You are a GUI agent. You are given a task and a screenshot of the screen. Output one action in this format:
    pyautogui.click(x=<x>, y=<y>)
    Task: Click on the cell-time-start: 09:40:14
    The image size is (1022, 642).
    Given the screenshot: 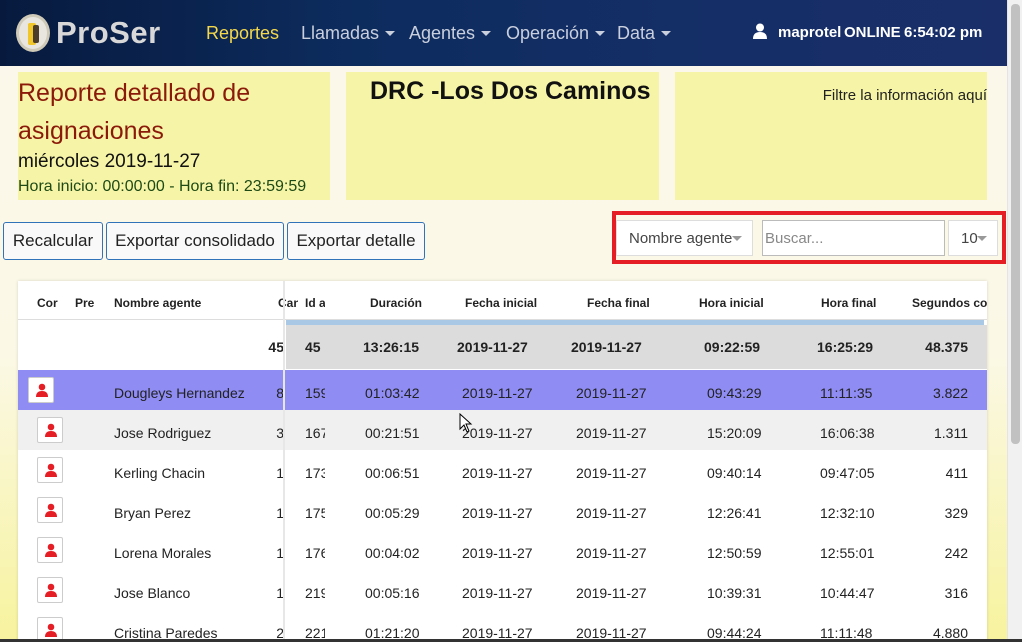 What is the action you would take?
    pyautogui.click(x=734, y=473)
    